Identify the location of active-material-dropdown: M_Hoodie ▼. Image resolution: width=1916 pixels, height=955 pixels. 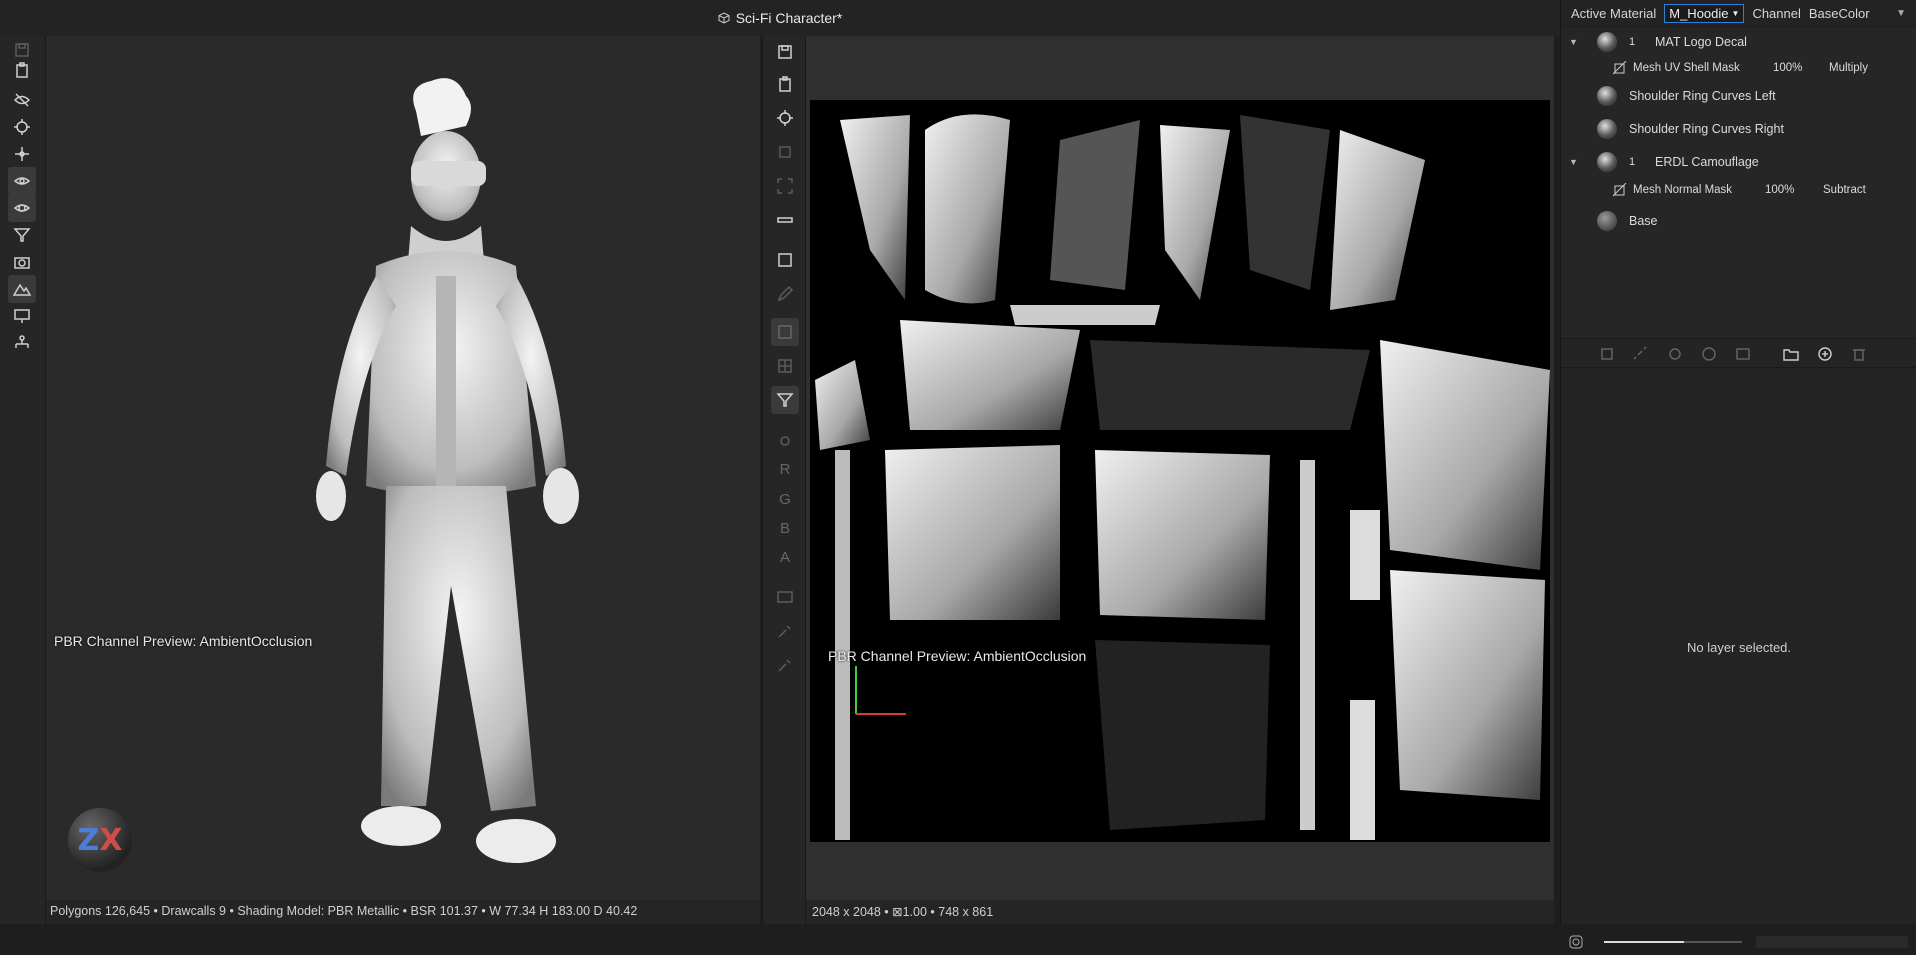
(1704, 13).